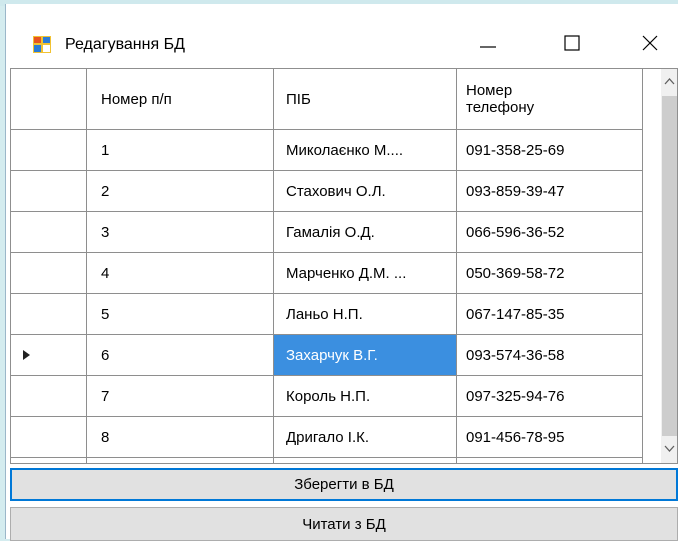  Describe the element at coordinates (180, 191) in the screenshot. I see `grid-cell: 2` at that location.